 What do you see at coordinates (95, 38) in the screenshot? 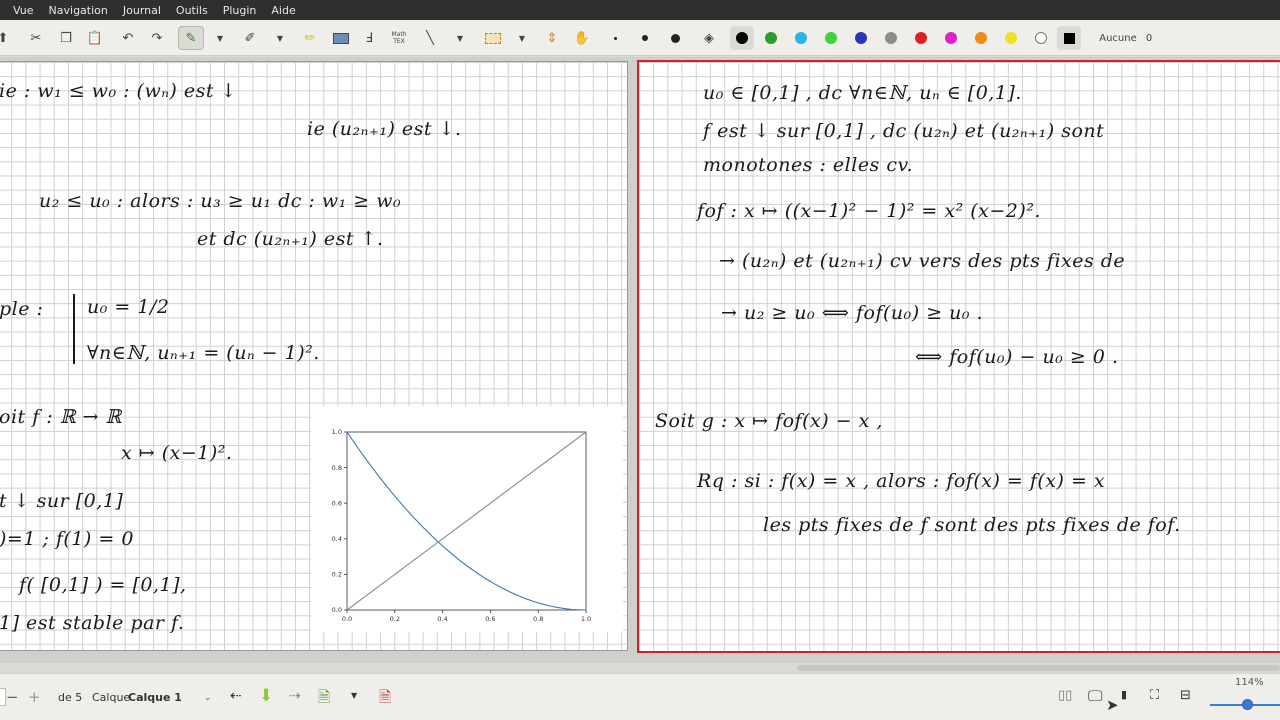
I see `paste-icon: 📋` at bounding box center [95, 38].